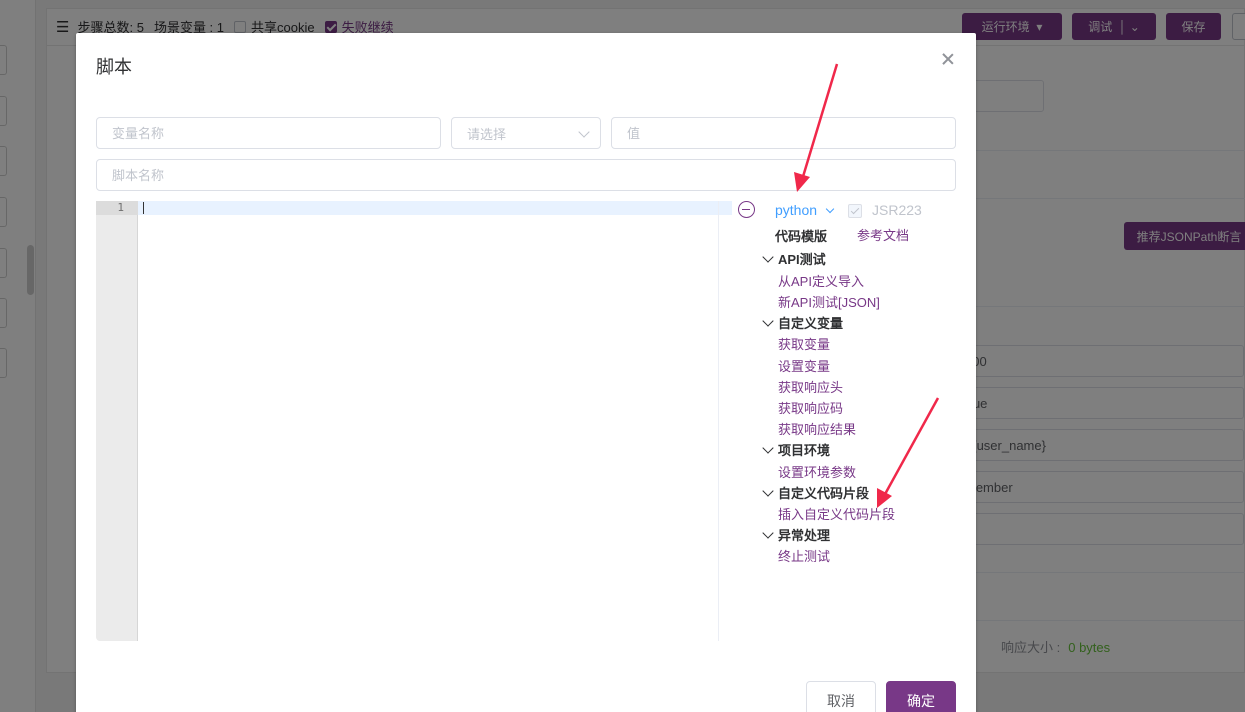 The width and height of the screenshot is (1245, 712). I want to click on script-name-input, so click(526, 175).